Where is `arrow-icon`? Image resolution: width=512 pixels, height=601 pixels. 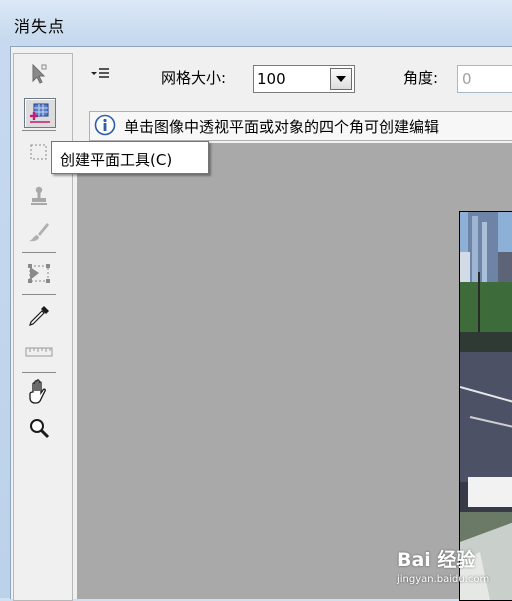 arrow-icon is located at coordinates (39, 73).